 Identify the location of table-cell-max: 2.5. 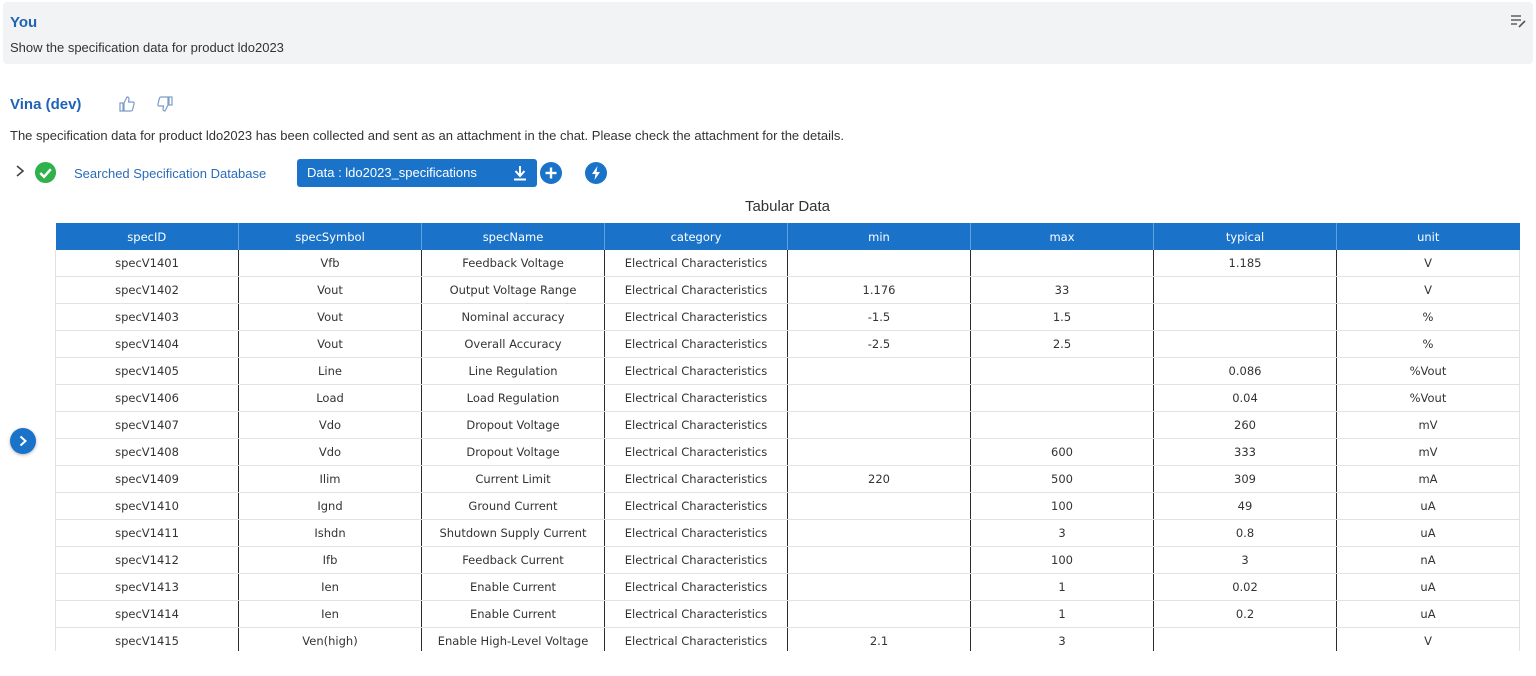
(1062, 344).